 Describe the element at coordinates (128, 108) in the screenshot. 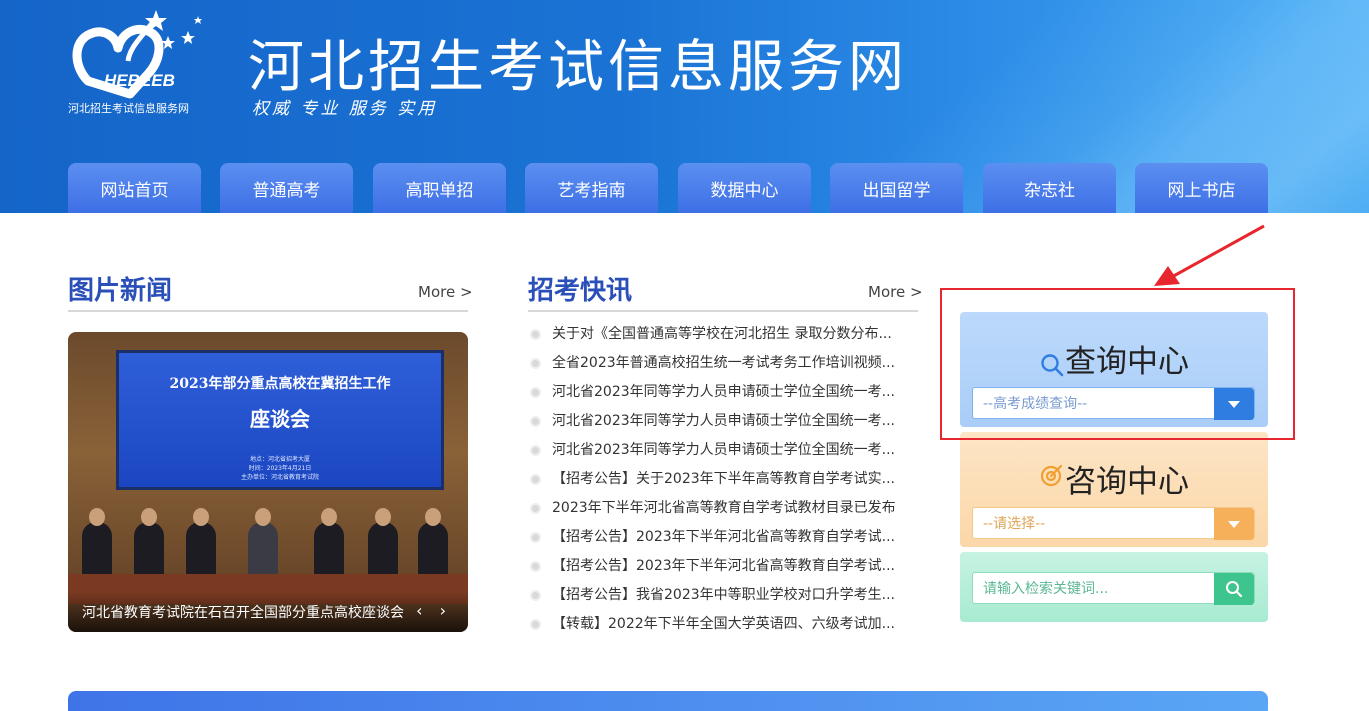

I see `logo-subtitle: 河北招生考试信息服务网` at that location.